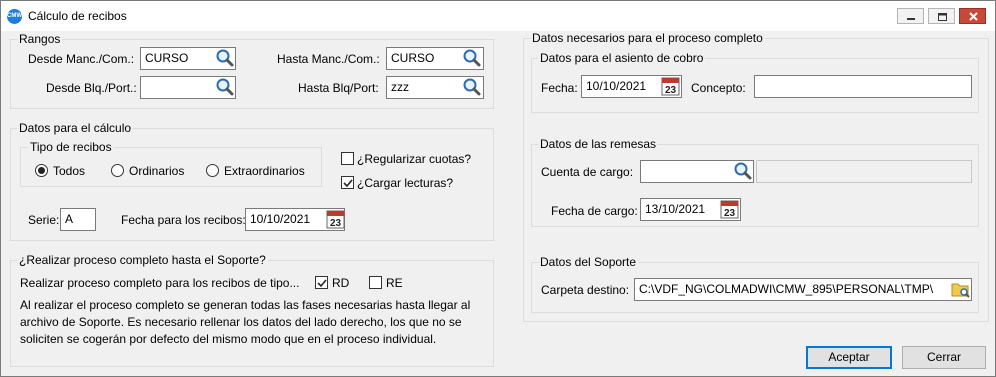 Image resolution: width=996 pixels, height=377 pixels. I want to click on serie-input: A, so click(78, 219).